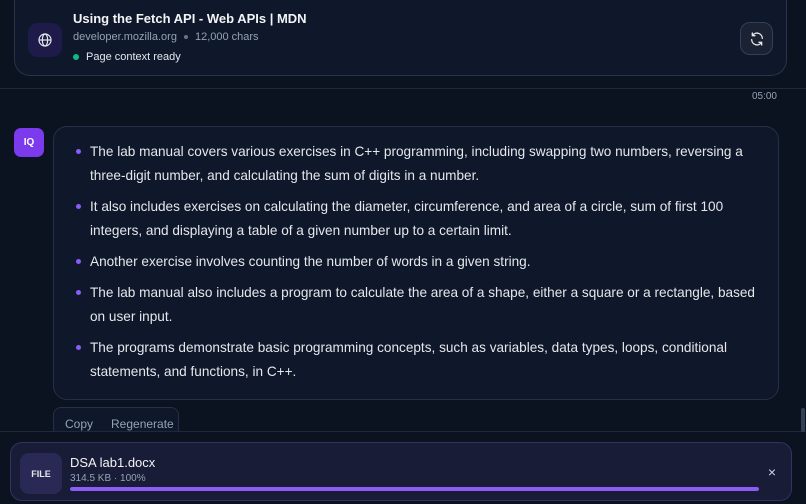 This screenshot has width=806, height=504. Describe the element at coordinates (41, 473) in the screenshot. I see `file-type-badge: FILE` at that location.